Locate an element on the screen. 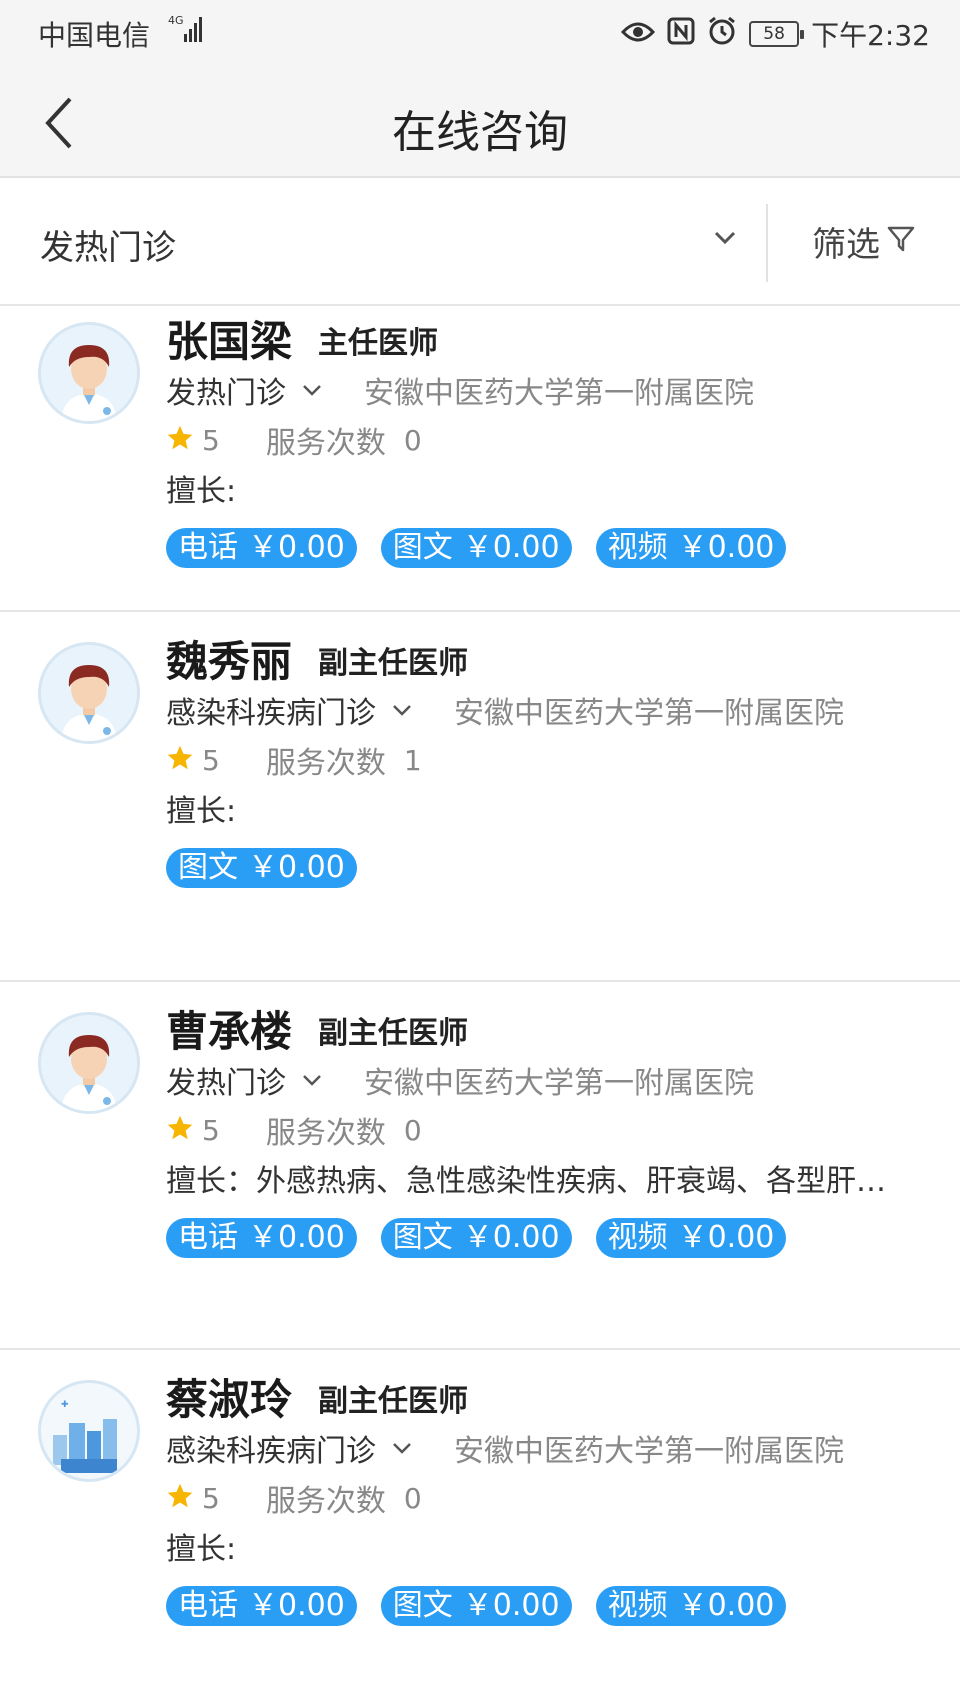 The height and width of the screenshot is (1706, 960). doctor-name: 张国梁 is located at coordinates (229, 341).